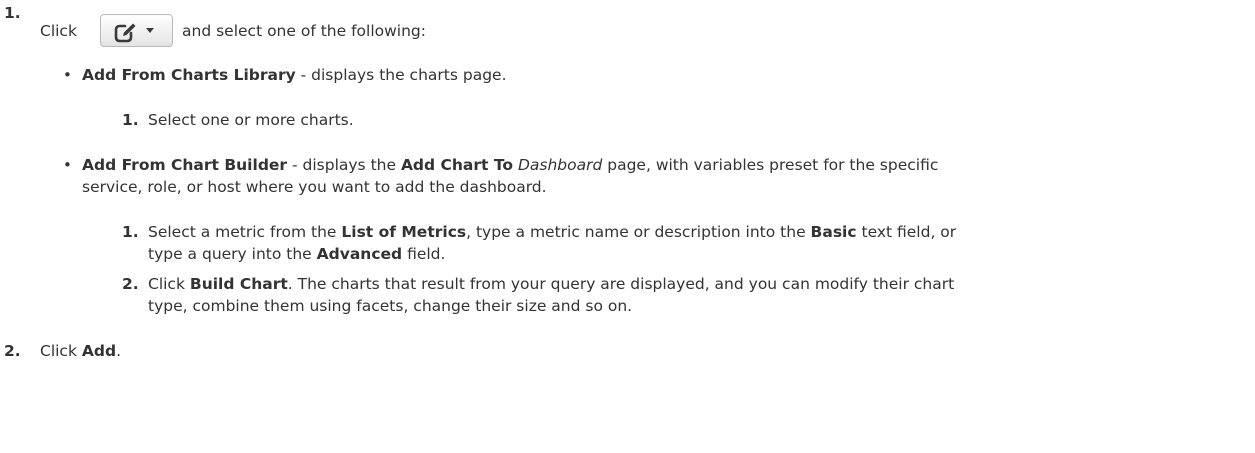 This screenshot has width=1255, height=453. I want to click on step-1-number: 1., so click(12, 13).